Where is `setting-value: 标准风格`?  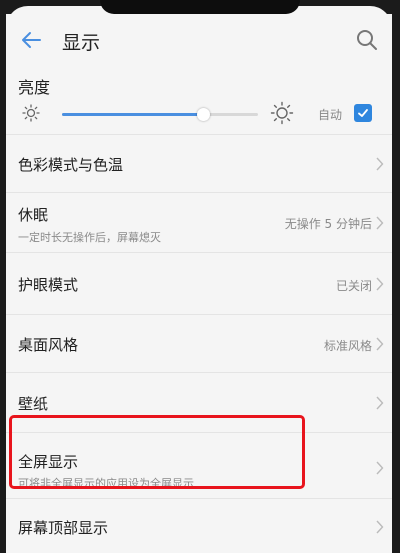
setting-value: 标准风格 is located at coordinates (347, 346).